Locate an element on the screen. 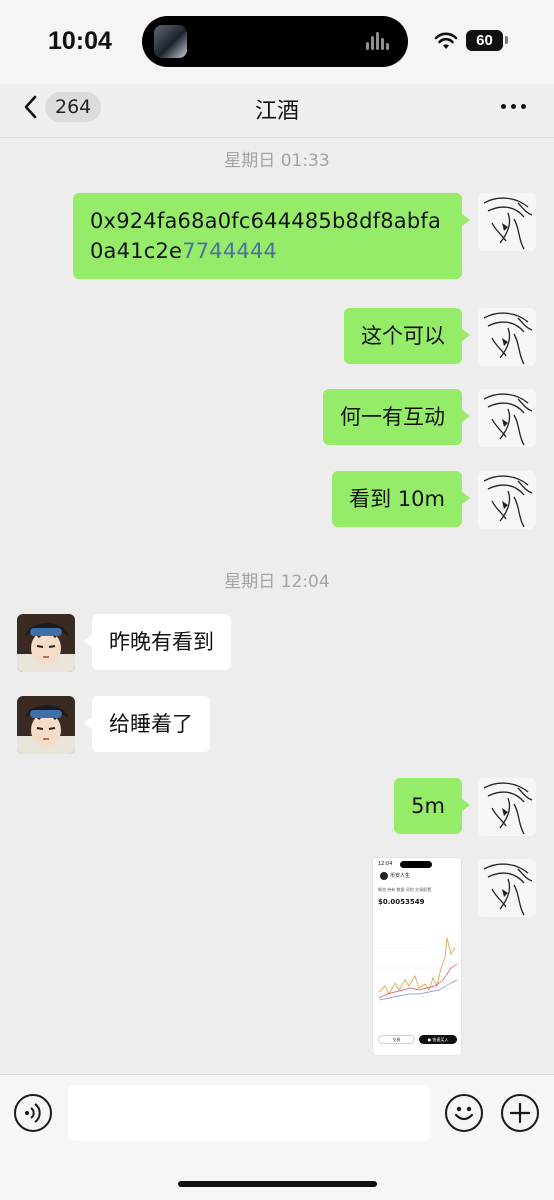  home-indicator is located at coordinates (277, 1184).